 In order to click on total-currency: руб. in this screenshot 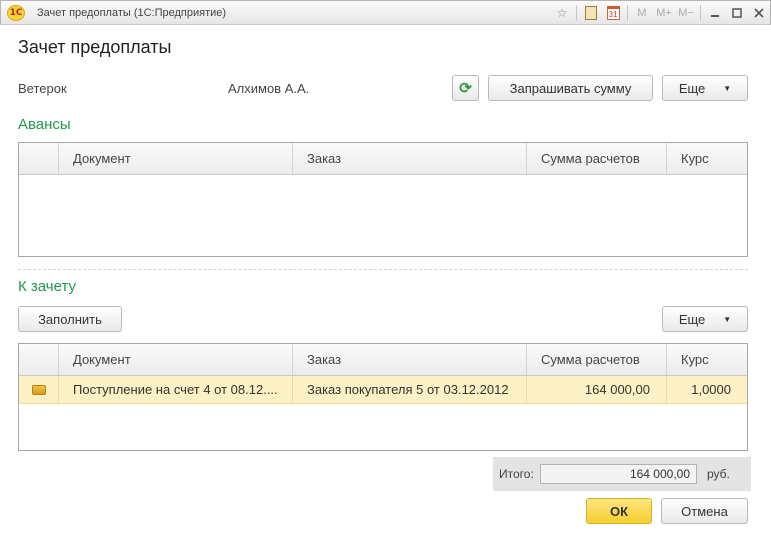, I will do `click(718, 474)`.